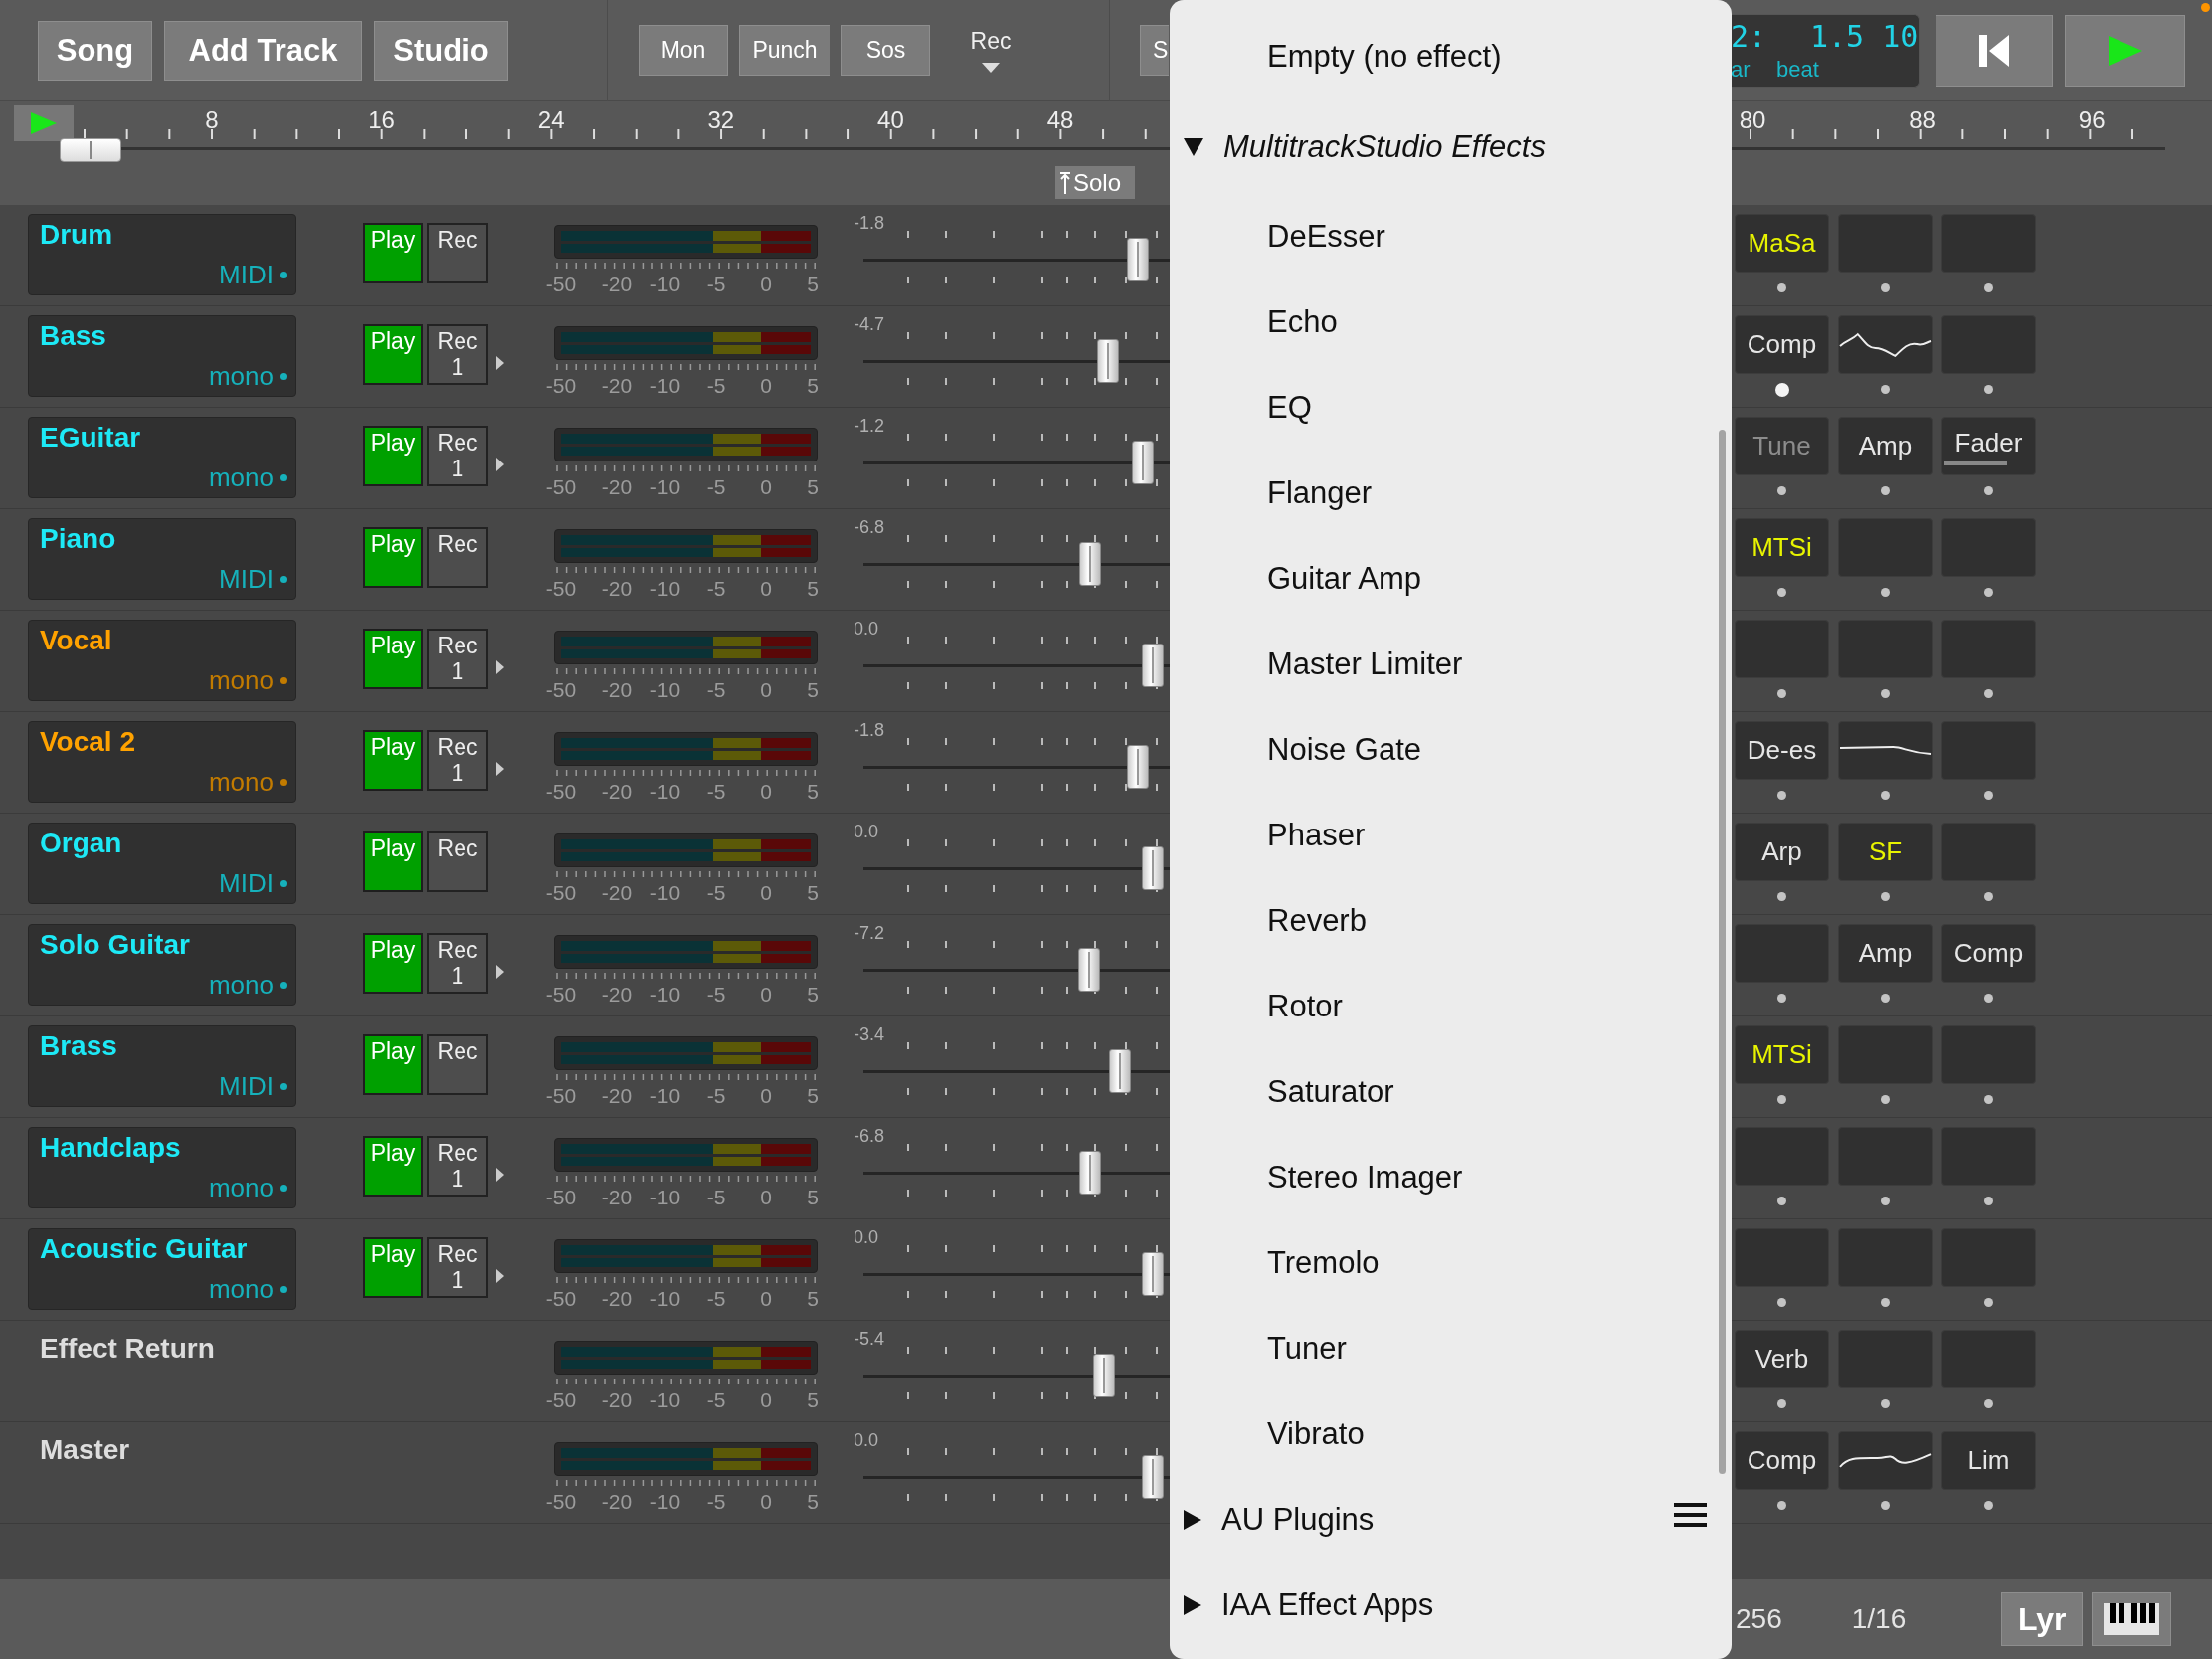 Image resolution: width=2212 pixels, height=1659 pixels. I want to click on menu-group: MultitrackStudio Effects, so click(1451, 146).